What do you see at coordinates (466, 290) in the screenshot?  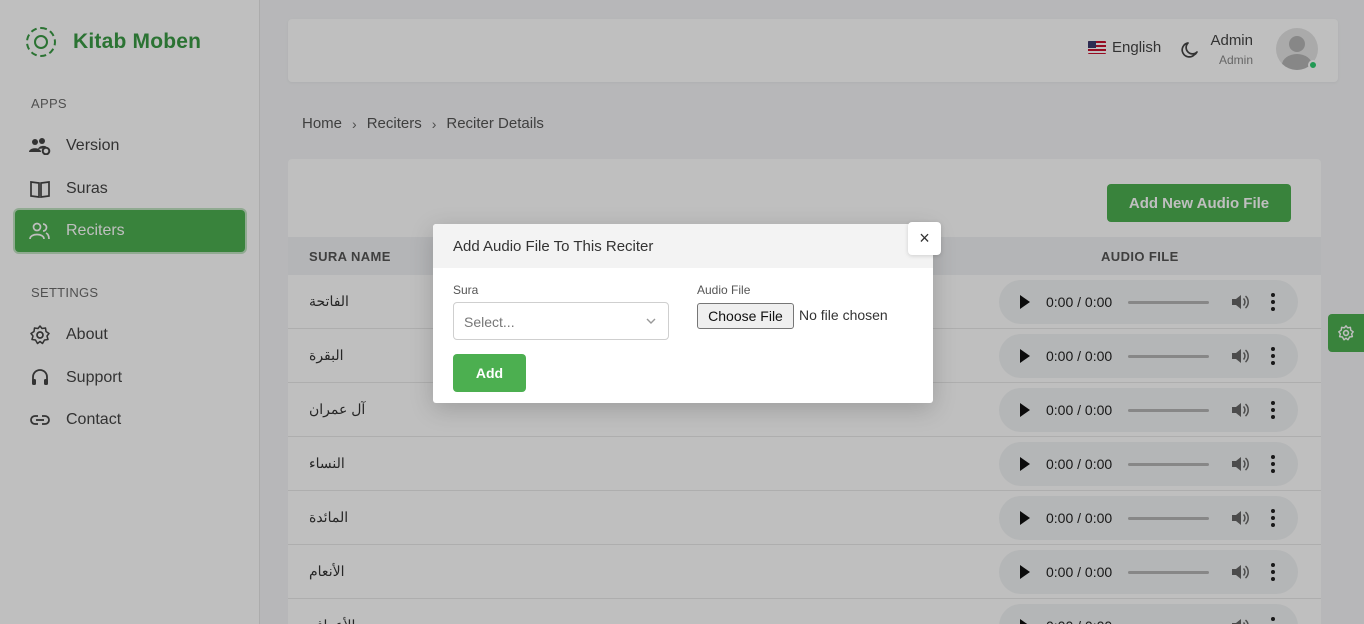 I see `sura-field-label: Sura` at bounding box center [466, 290].